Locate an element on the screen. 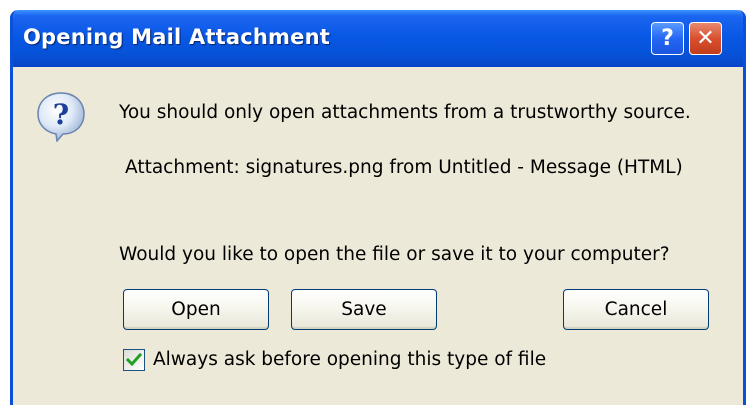  help-icon: ? is located at coordinates (667, 38).